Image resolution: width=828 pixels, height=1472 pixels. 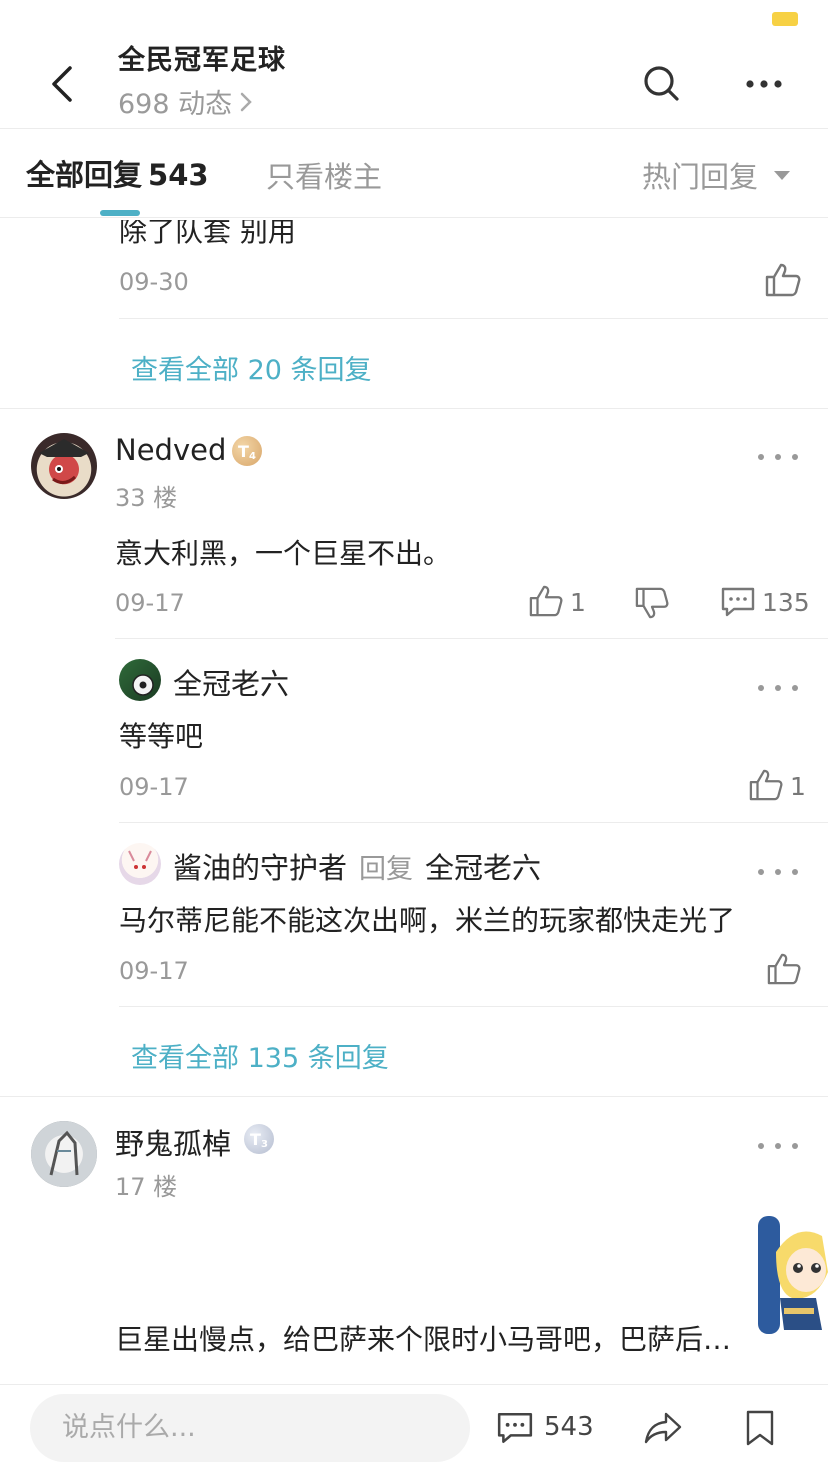 I want to click on dropdown-arrow-icon, so click(x=782, y=175).